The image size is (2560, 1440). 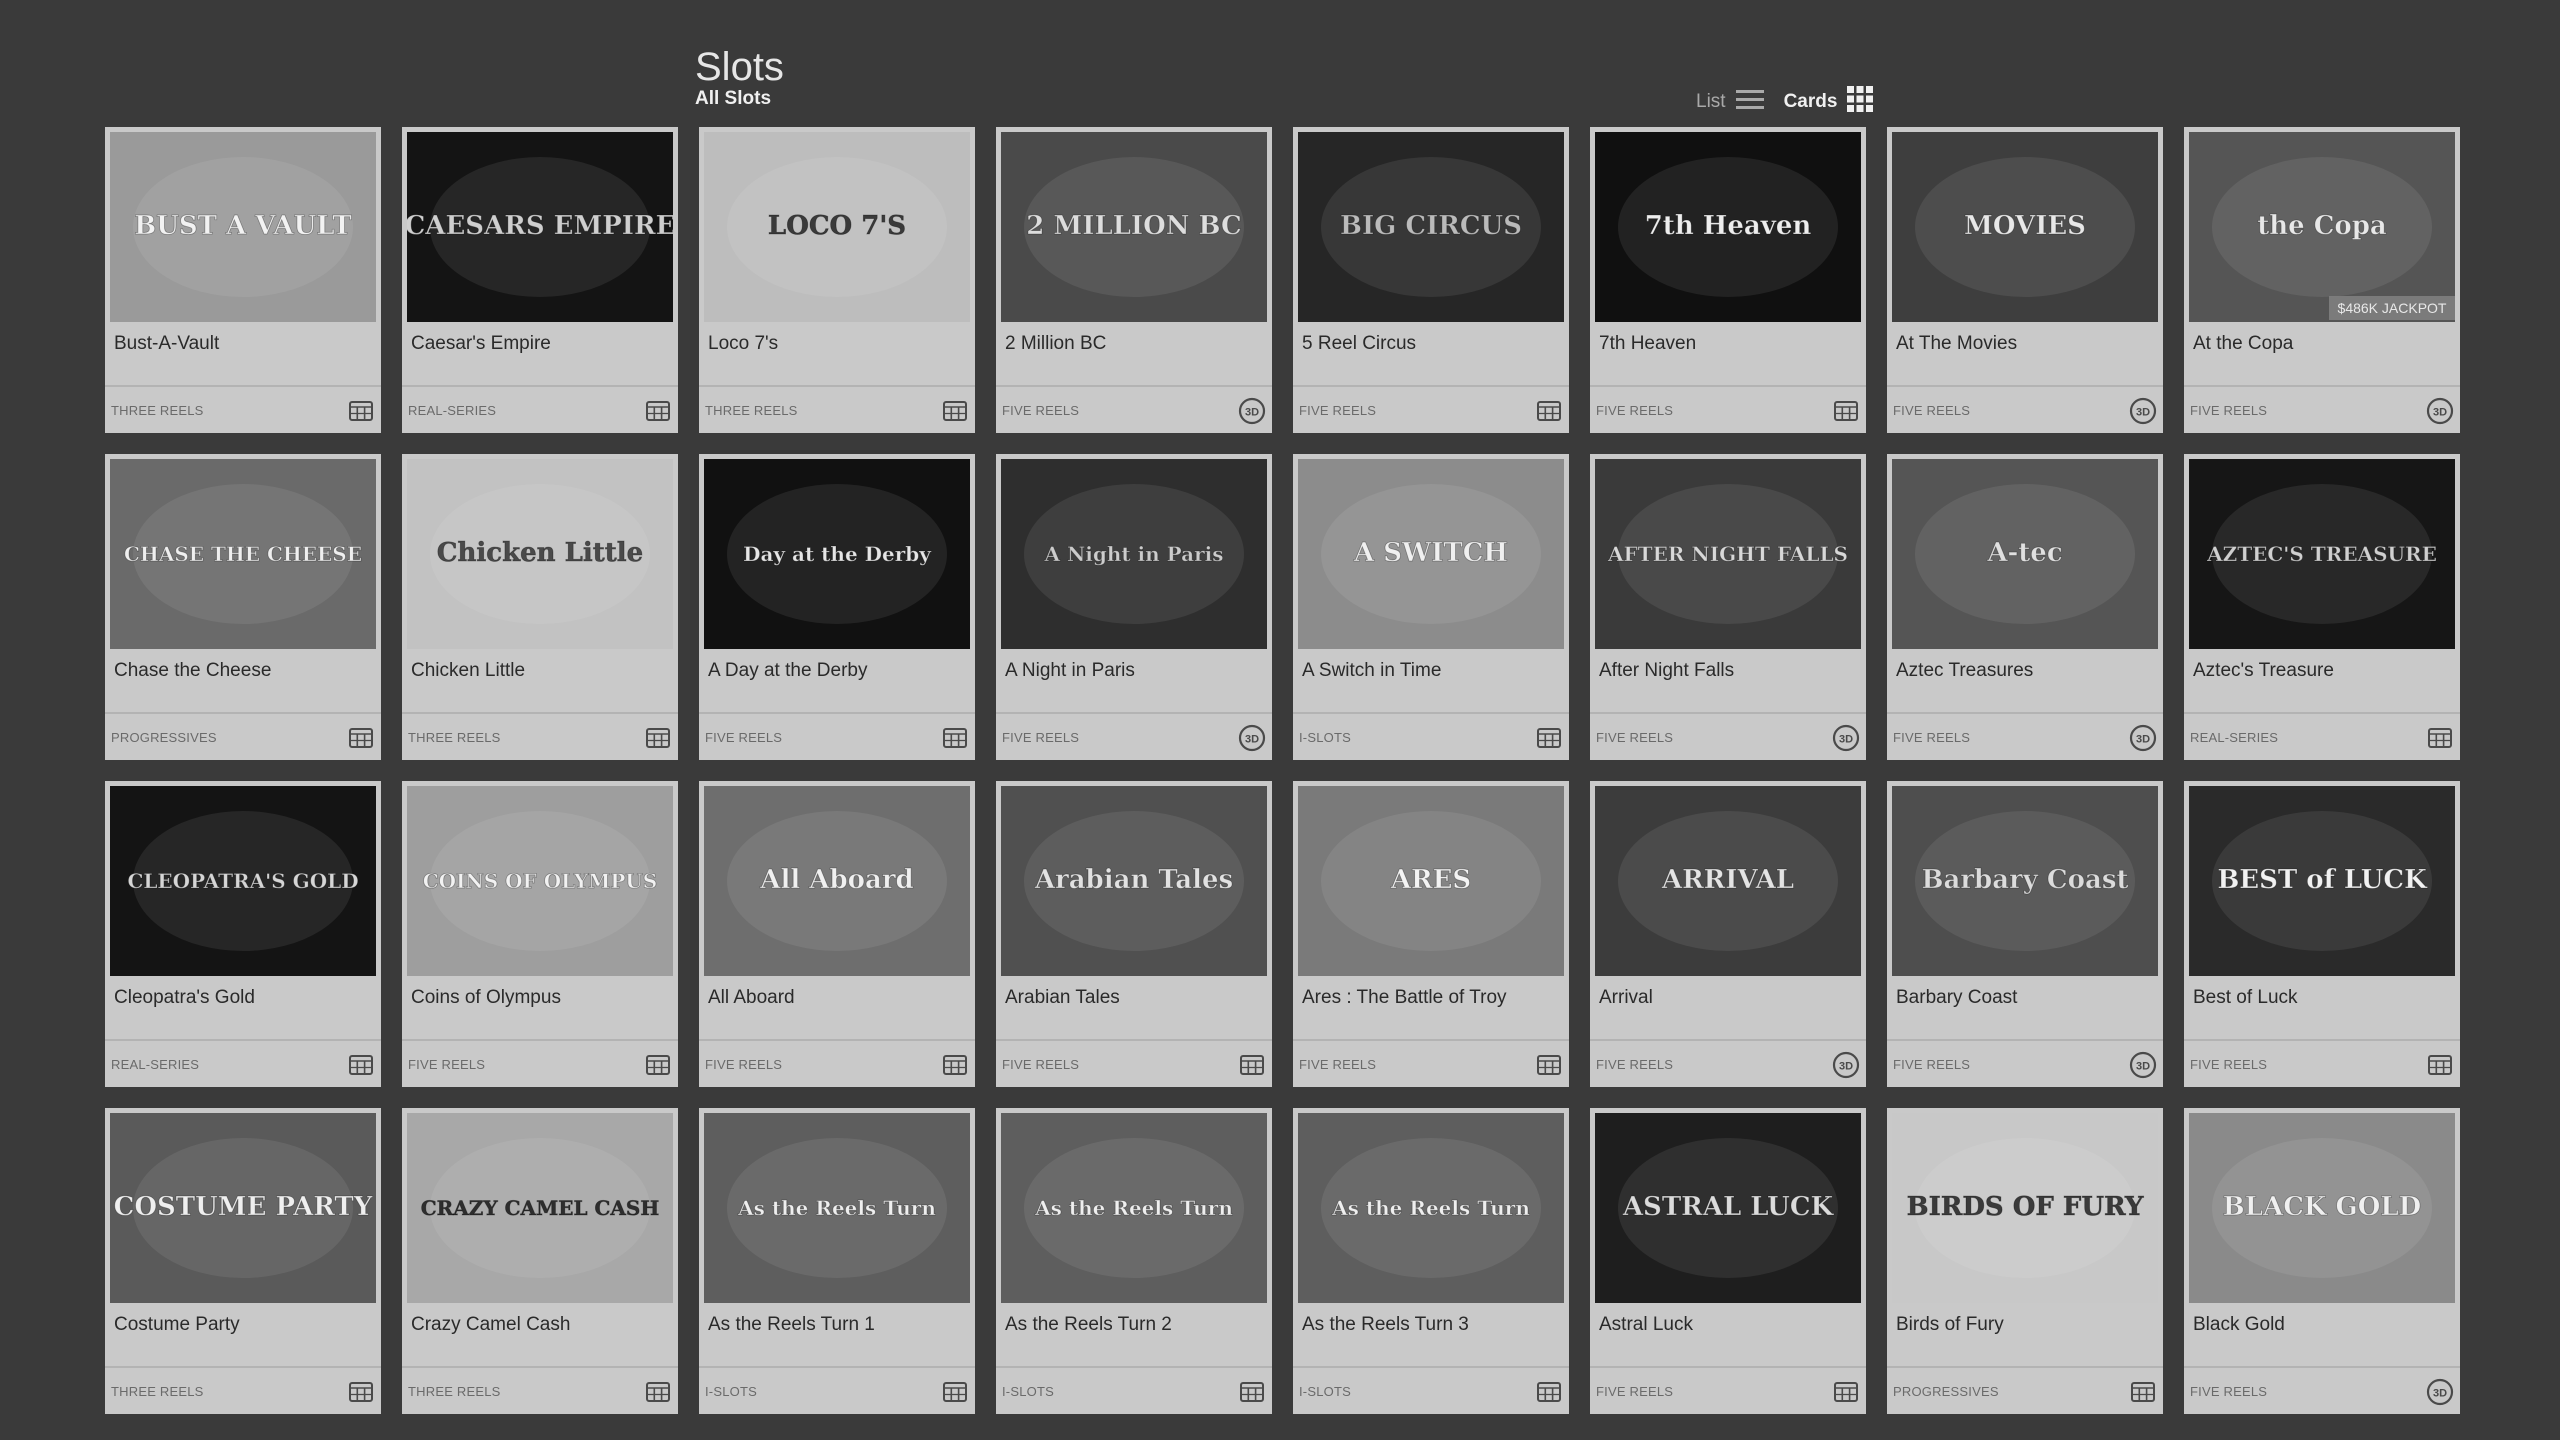 What do you see at coordinates (1728, 227) in the screenshot?
I see `game-thumbnail: 7th Heaven` at bounding box center [1728, 227].